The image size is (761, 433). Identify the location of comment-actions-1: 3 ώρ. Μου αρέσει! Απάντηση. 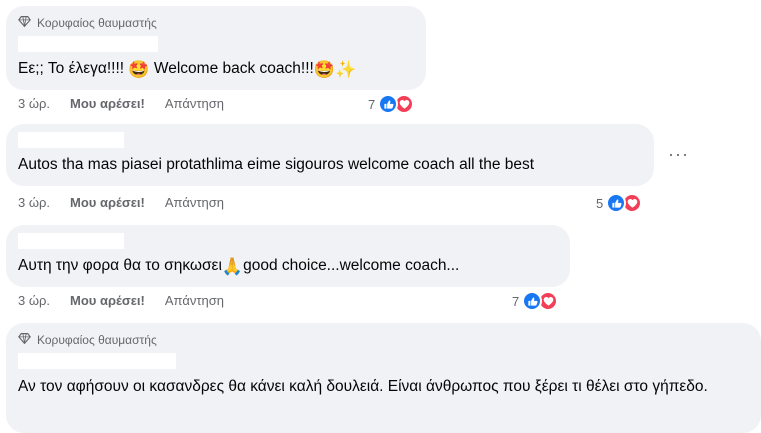
(121, 103).